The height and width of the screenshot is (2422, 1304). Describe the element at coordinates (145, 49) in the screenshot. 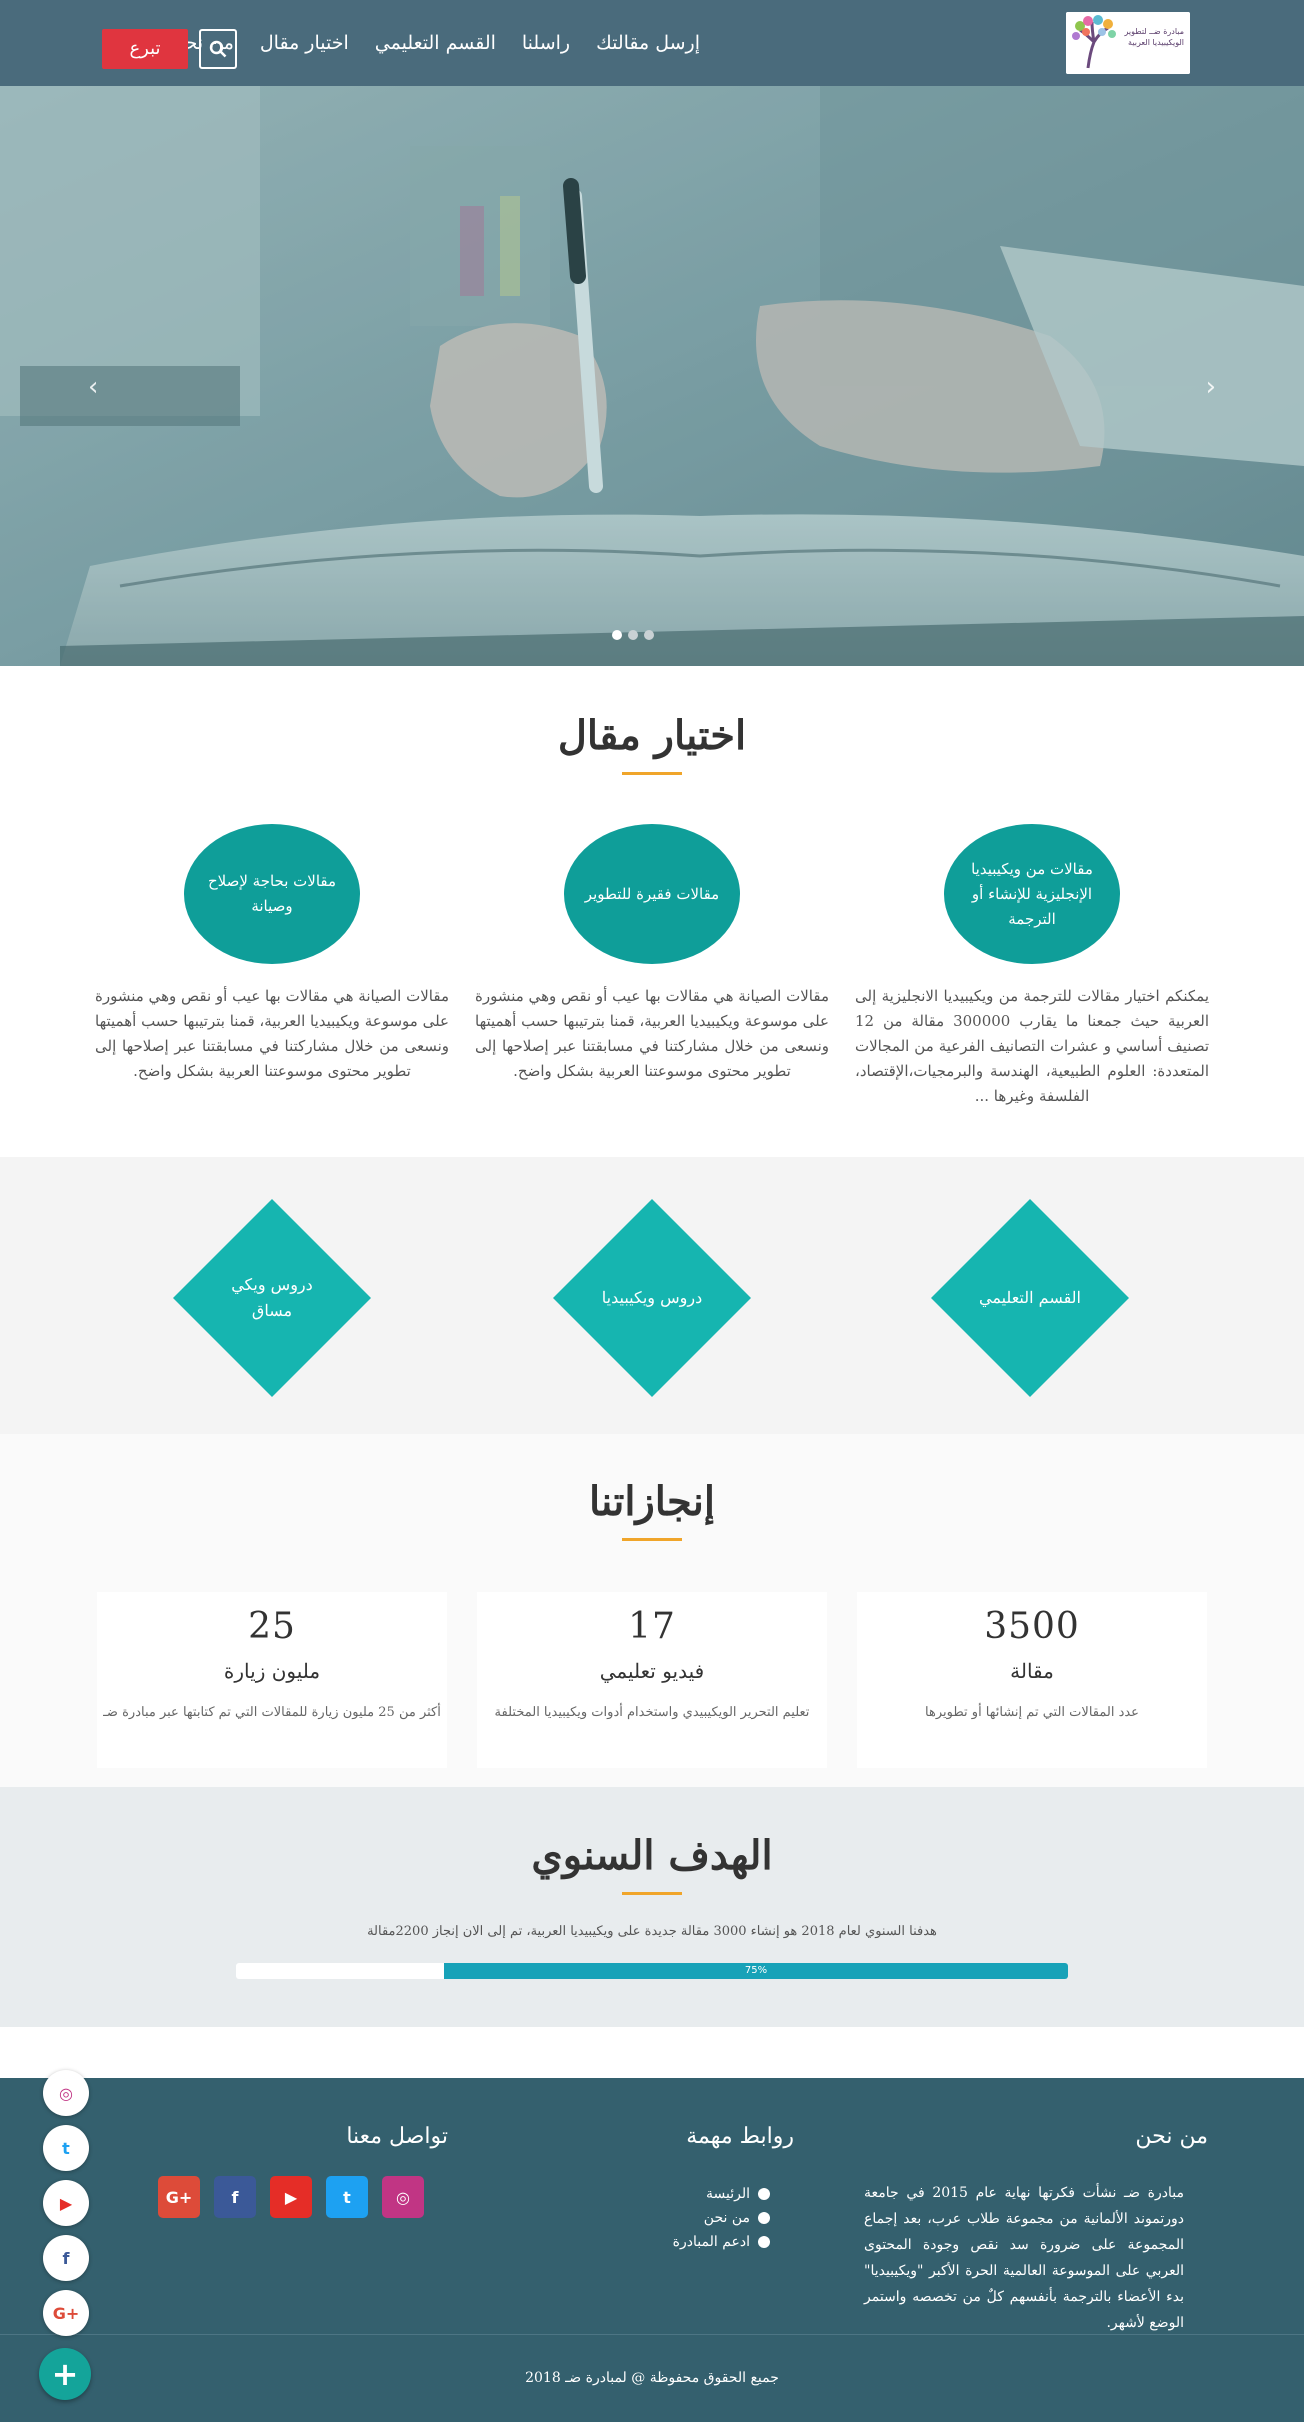

I see `donate-button: تبرع` at that location.